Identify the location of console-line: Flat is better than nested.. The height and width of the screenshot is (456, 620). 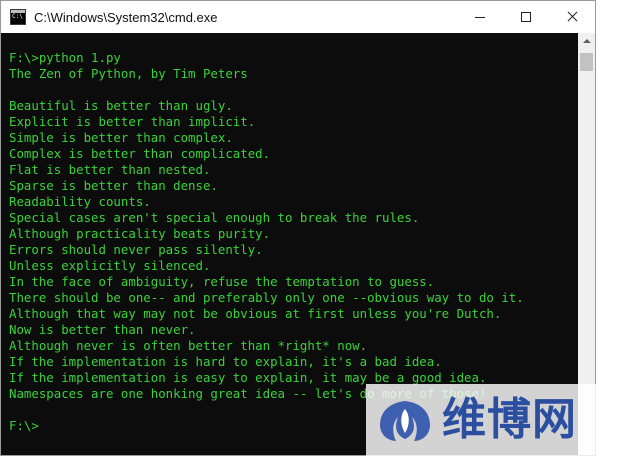
(110, 169).